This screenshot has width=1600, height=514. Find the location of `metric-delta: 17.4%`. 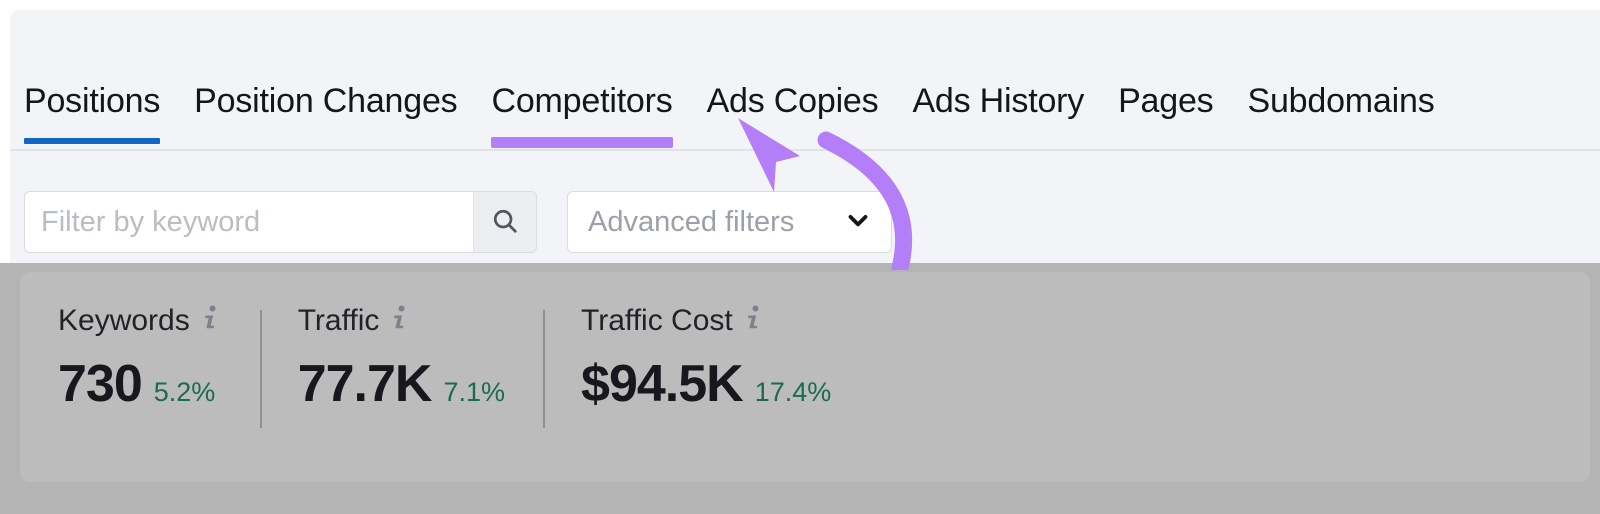

metric-delta: 17.4% is located at coordinates (793, 392).